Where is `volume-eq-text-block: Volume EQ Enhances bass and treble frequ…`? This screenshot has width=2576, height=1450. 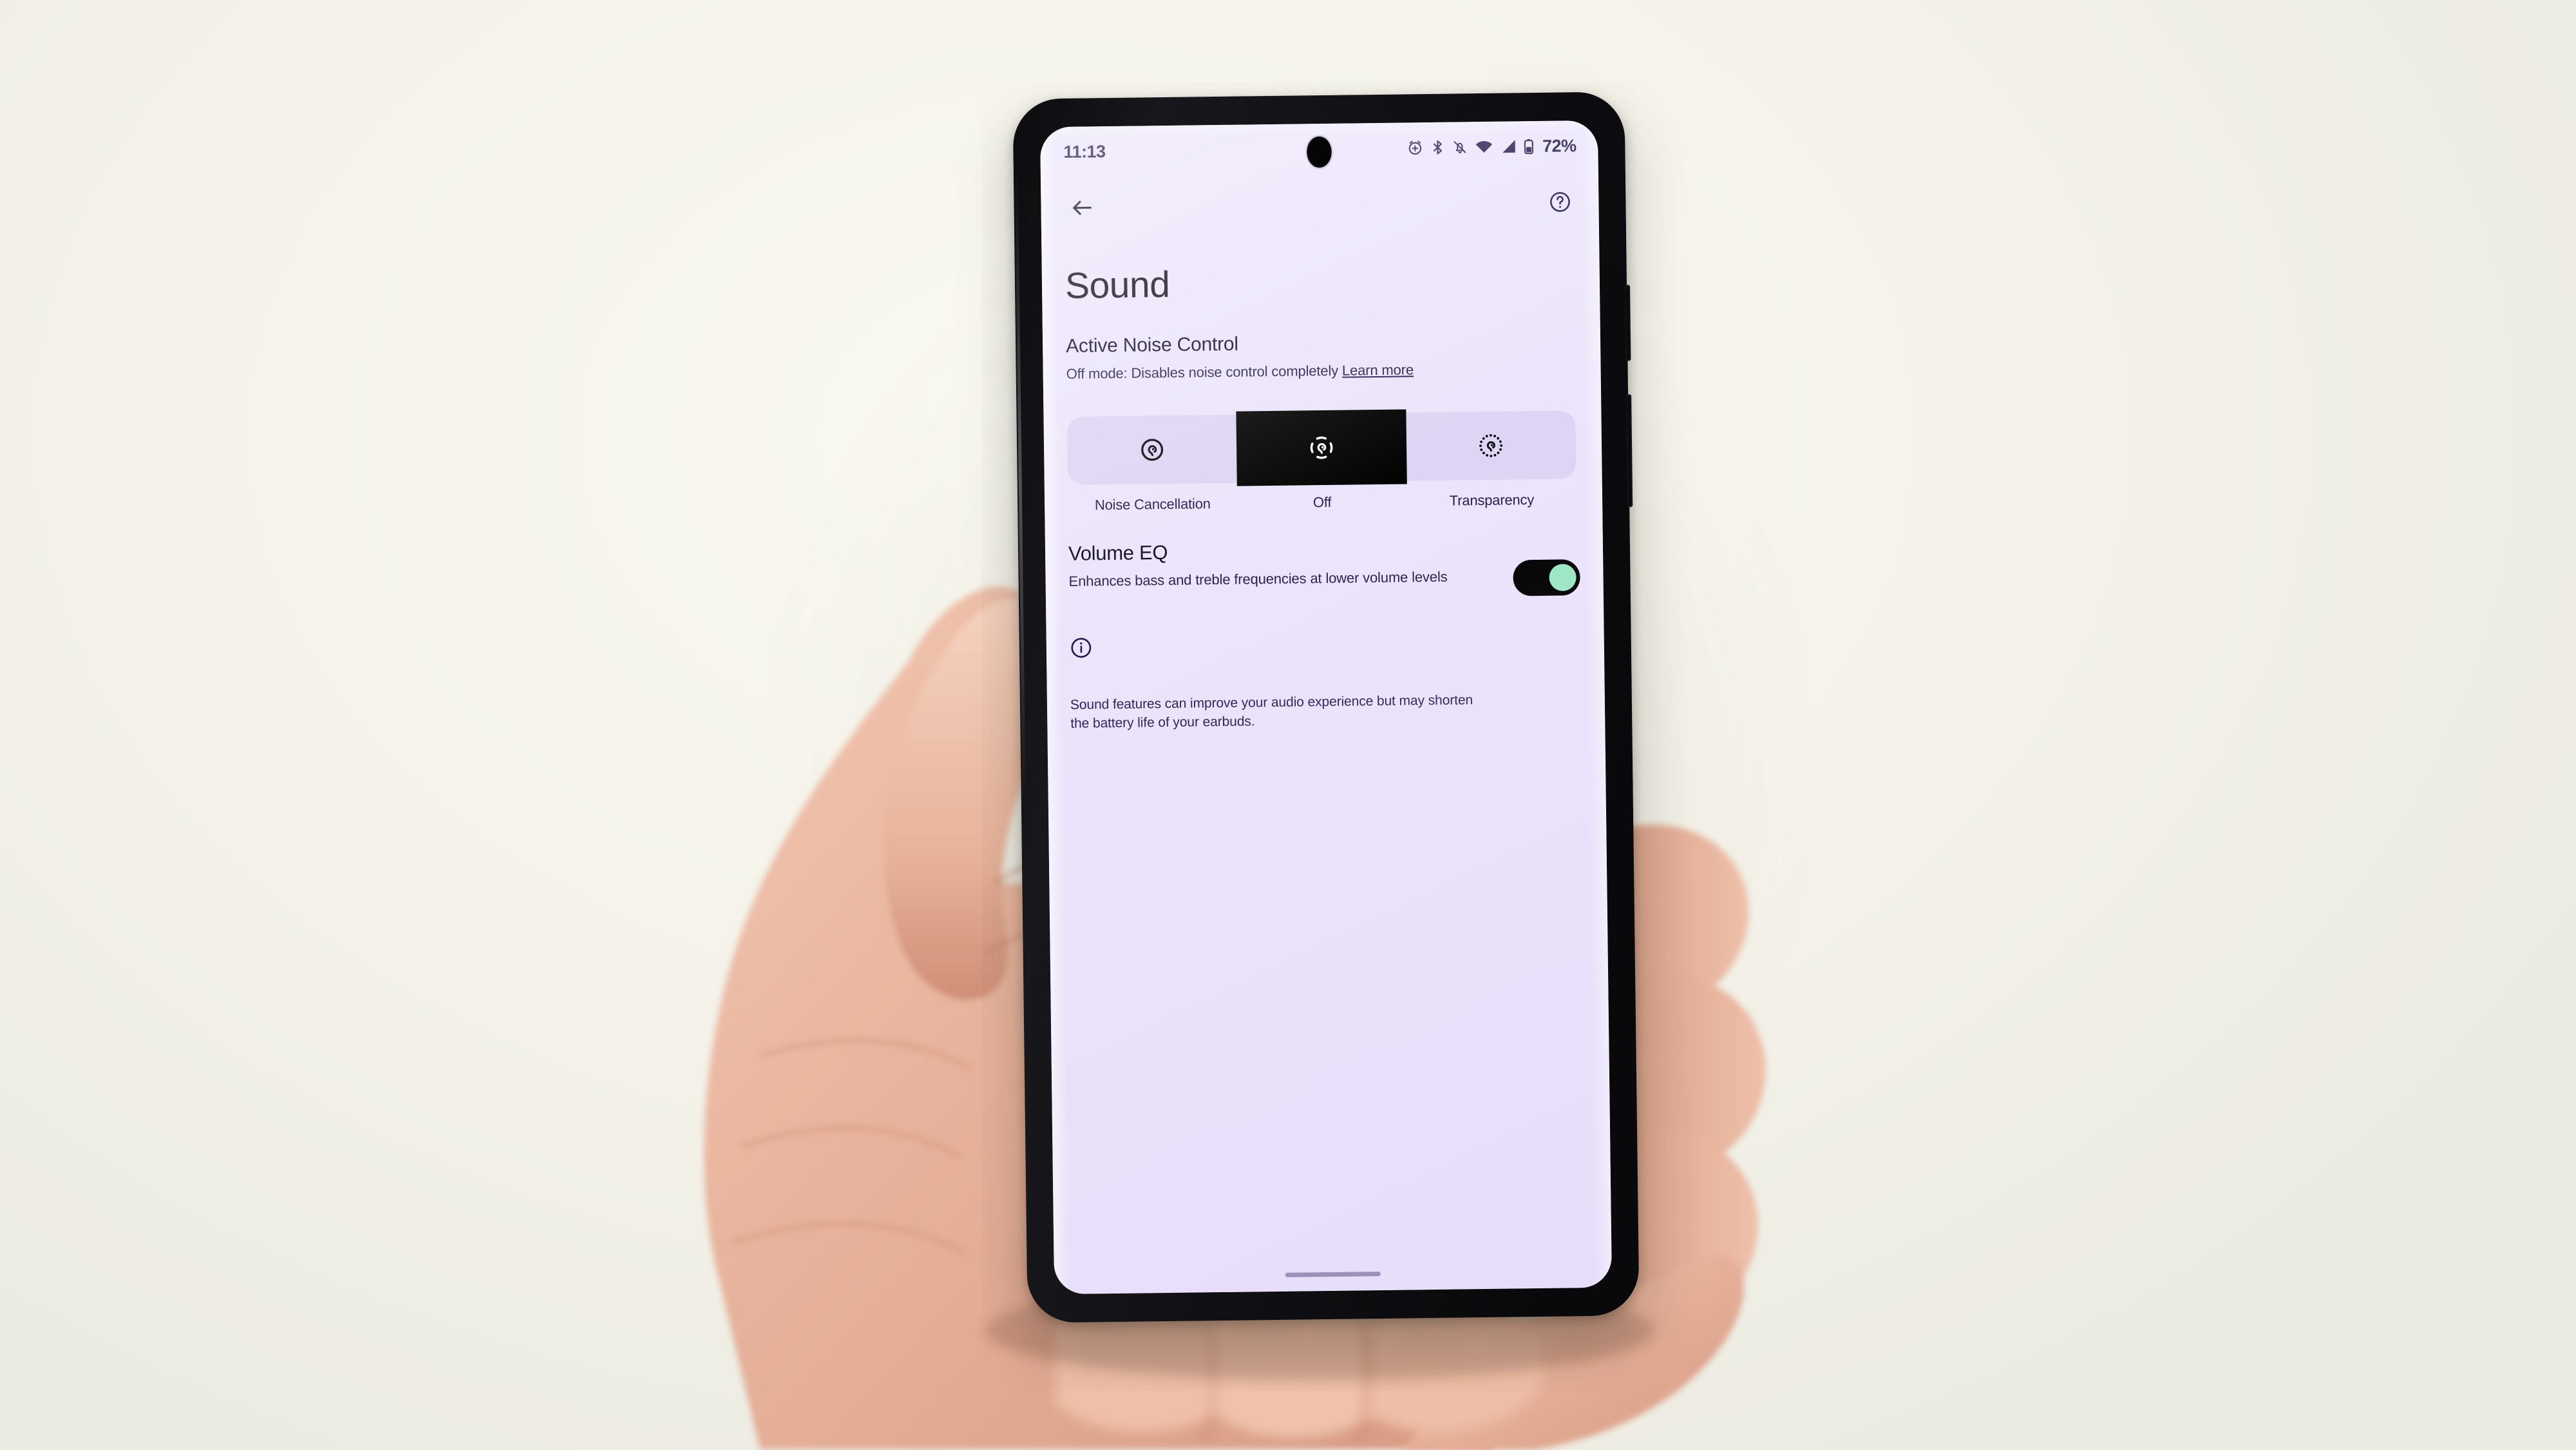
volume-eq-text-block: Volume EQ Enhances bass and treble frequ… is located at coordinates (1258, 565).